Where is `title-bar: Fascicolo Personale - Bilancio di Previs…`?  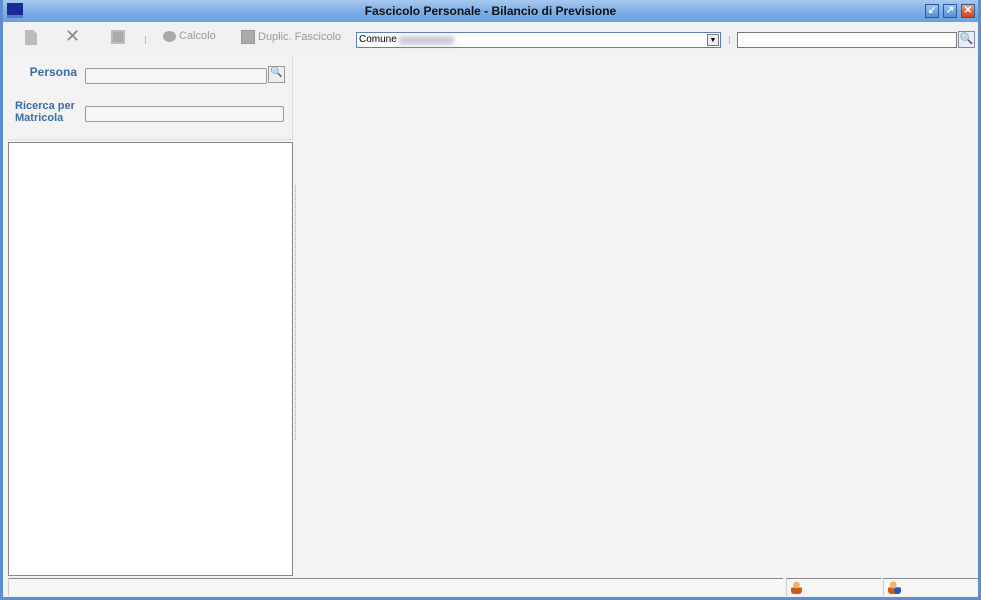
title-bar: Fascicolo Personale - Bilancio di Previs… is located at coordinates (490, 11).